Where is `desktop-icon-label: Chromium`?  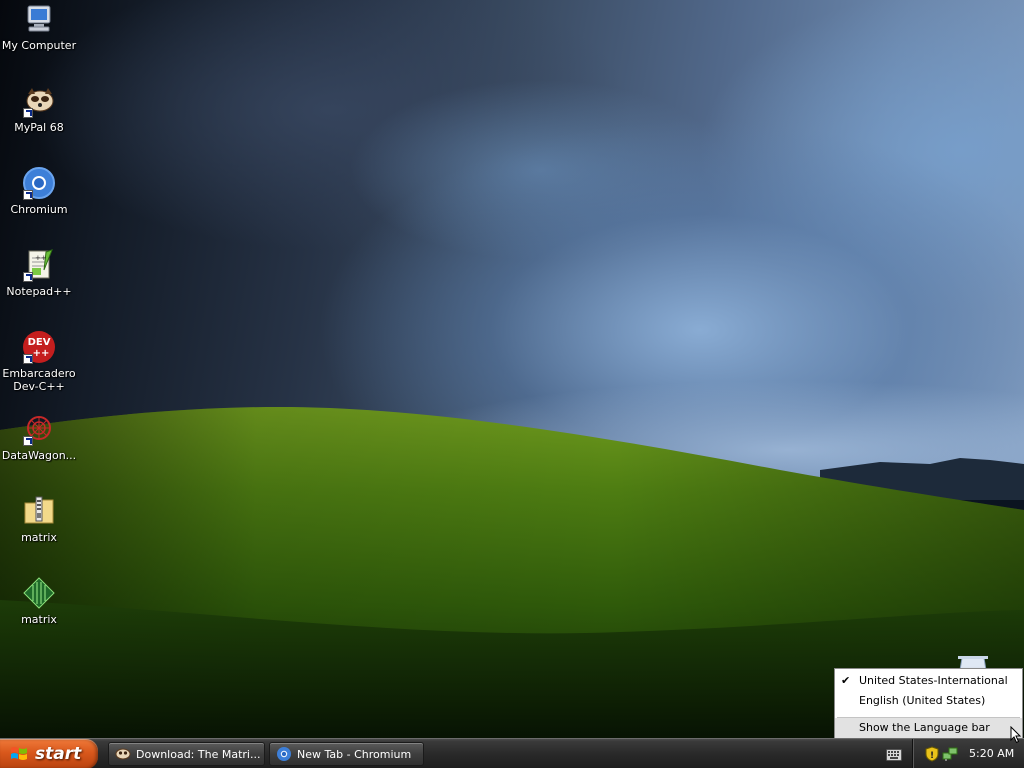 desktop-icon-label: Chromium is located at coordinates (39, 209).